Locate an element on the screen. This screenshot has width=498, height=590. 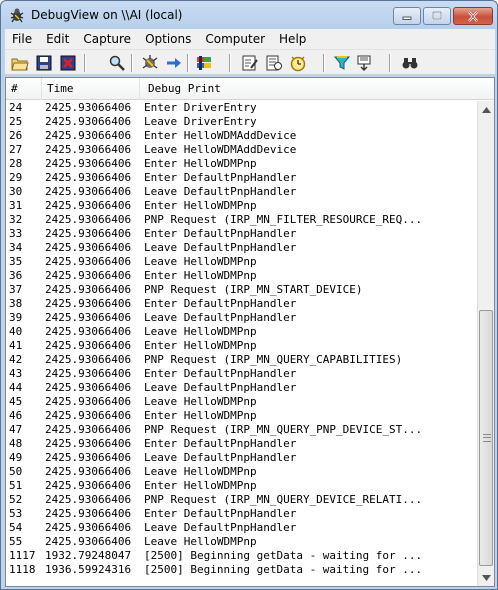
menu-options: Options is located at coordinates (168, 39).